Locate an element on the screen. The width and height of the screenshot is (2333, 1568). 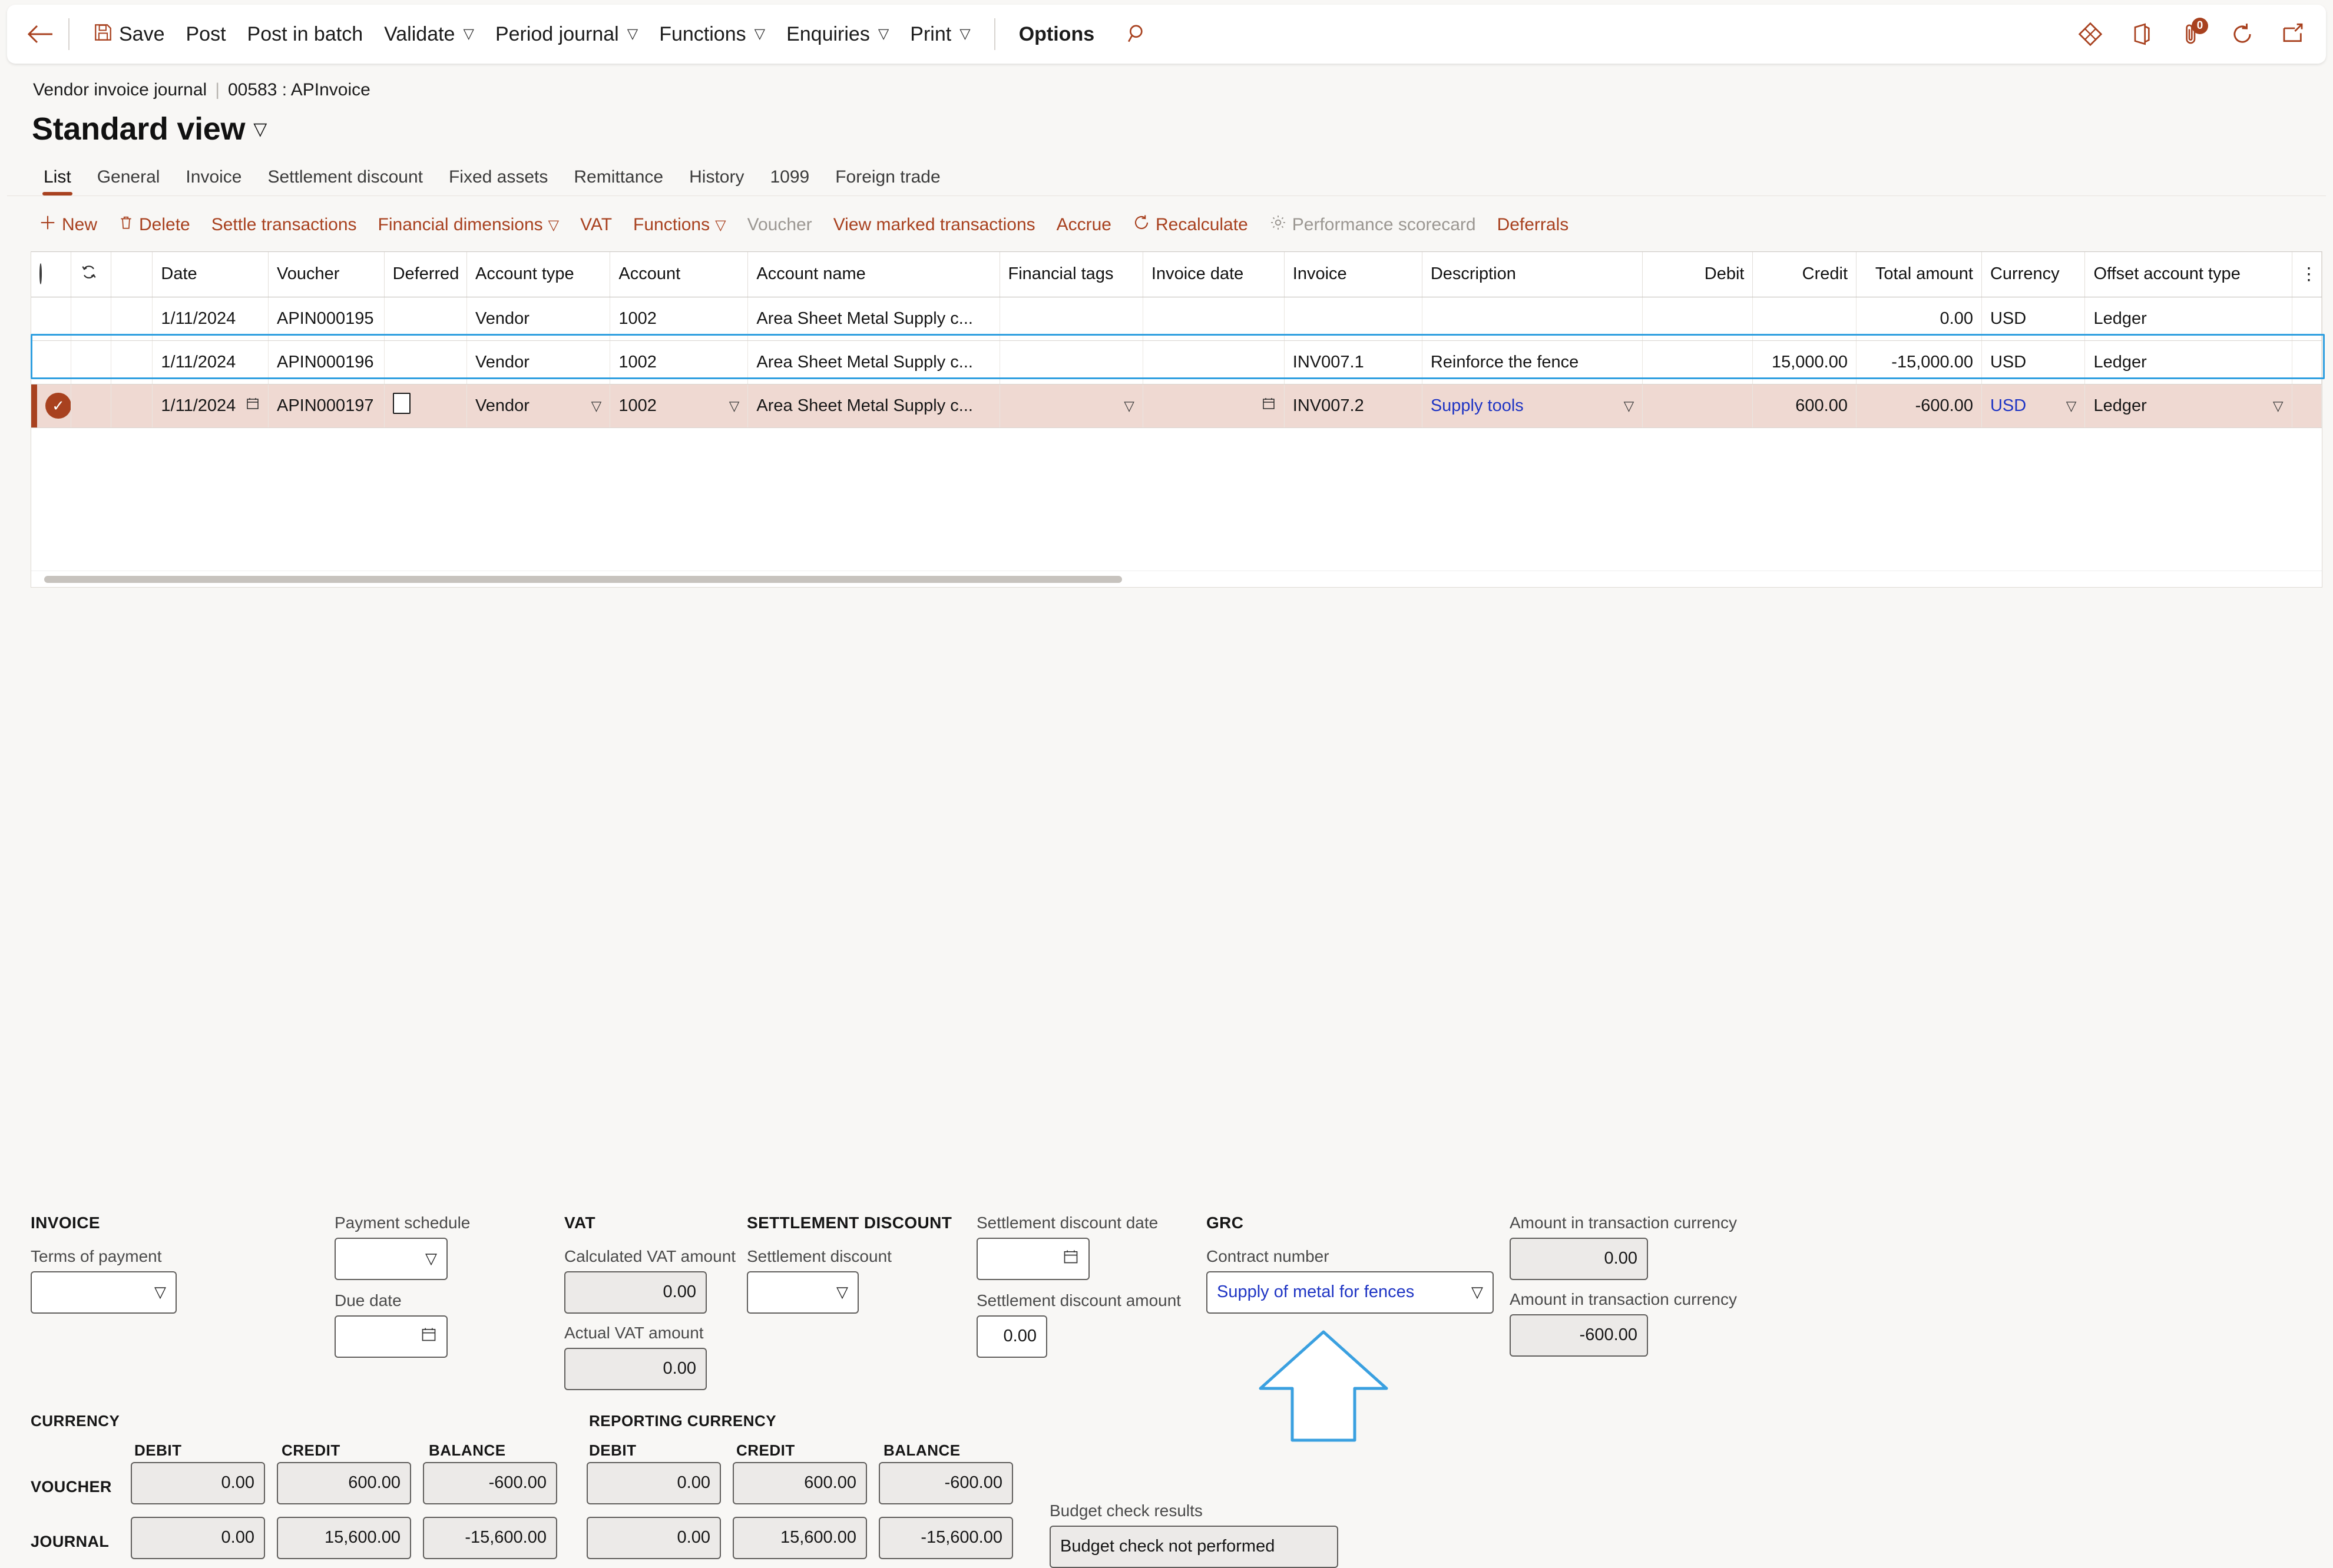
select-all-circle-icon is located at coordinates (40, 274).